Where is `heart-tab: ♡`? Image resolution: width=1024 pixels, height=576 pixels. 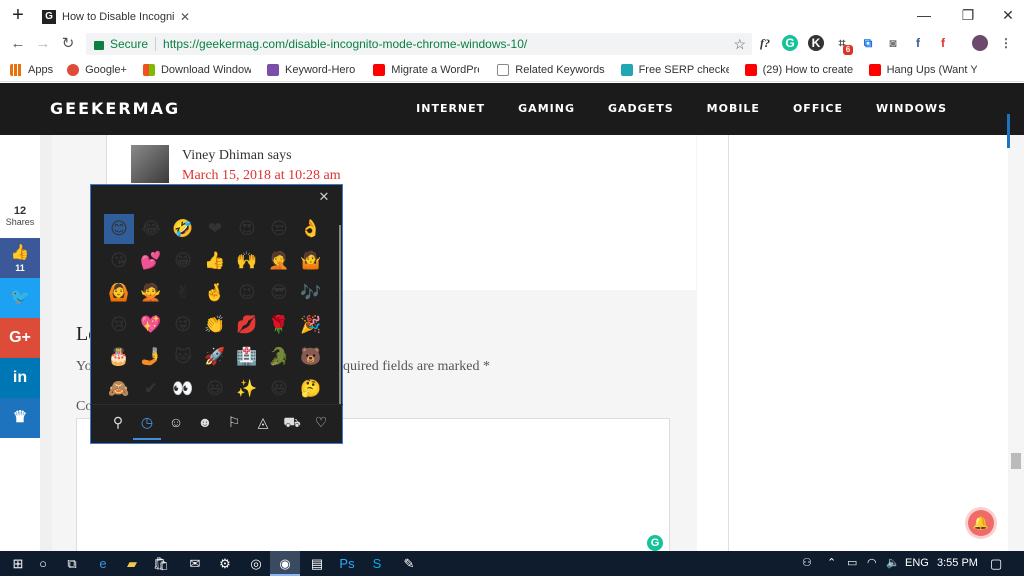 heart-tab: ♡ is located at coordinates (321, 422).